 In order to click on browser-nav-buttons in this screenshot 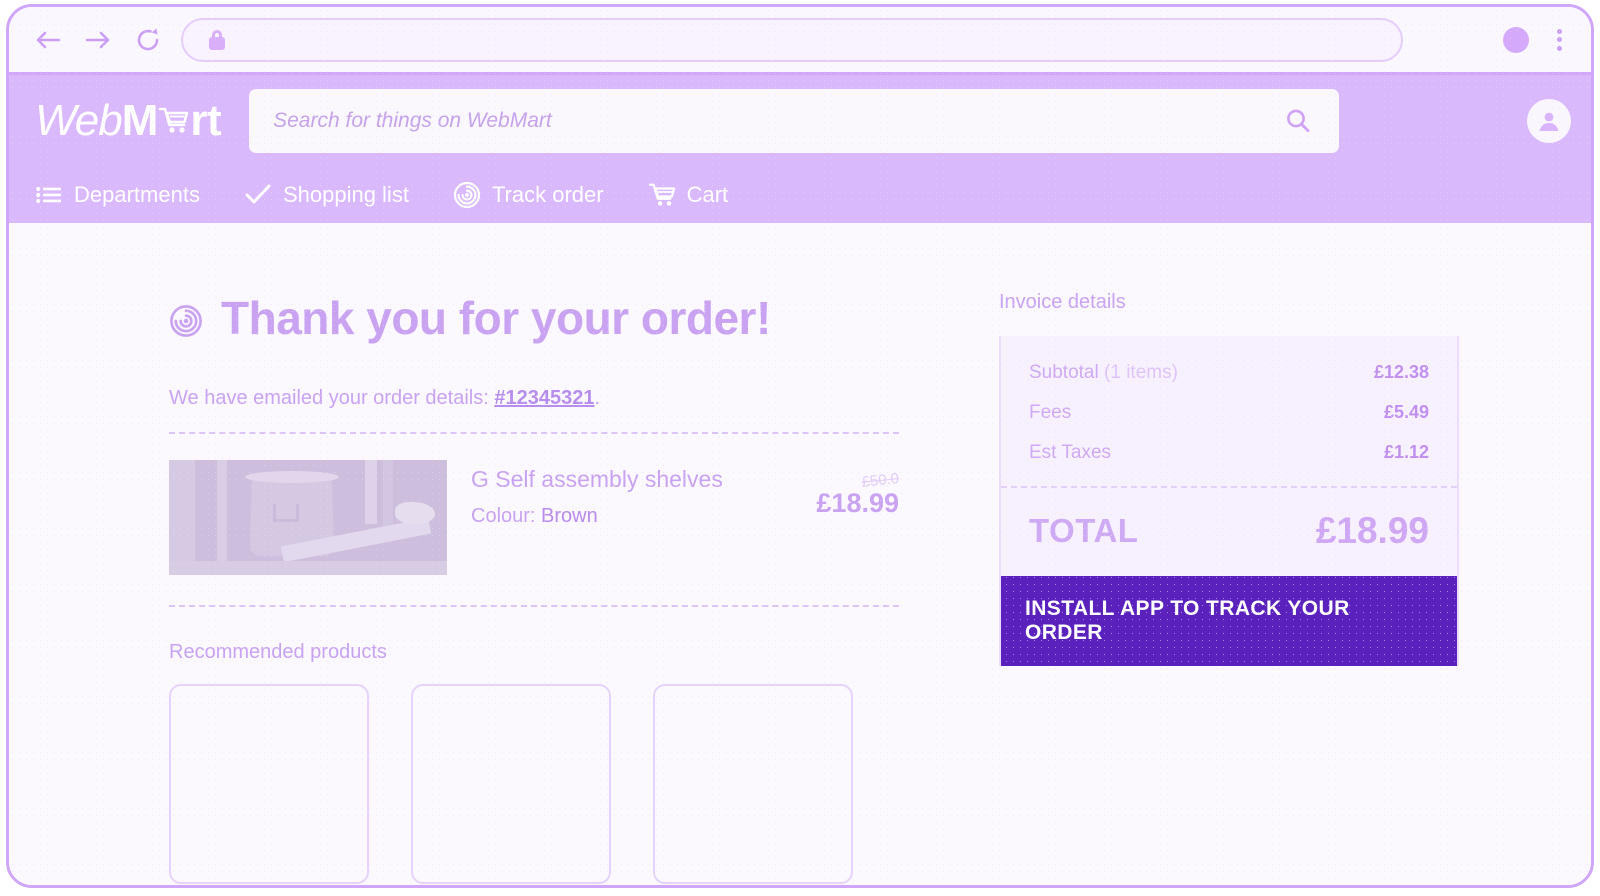, I will do `click(98, 40)`.